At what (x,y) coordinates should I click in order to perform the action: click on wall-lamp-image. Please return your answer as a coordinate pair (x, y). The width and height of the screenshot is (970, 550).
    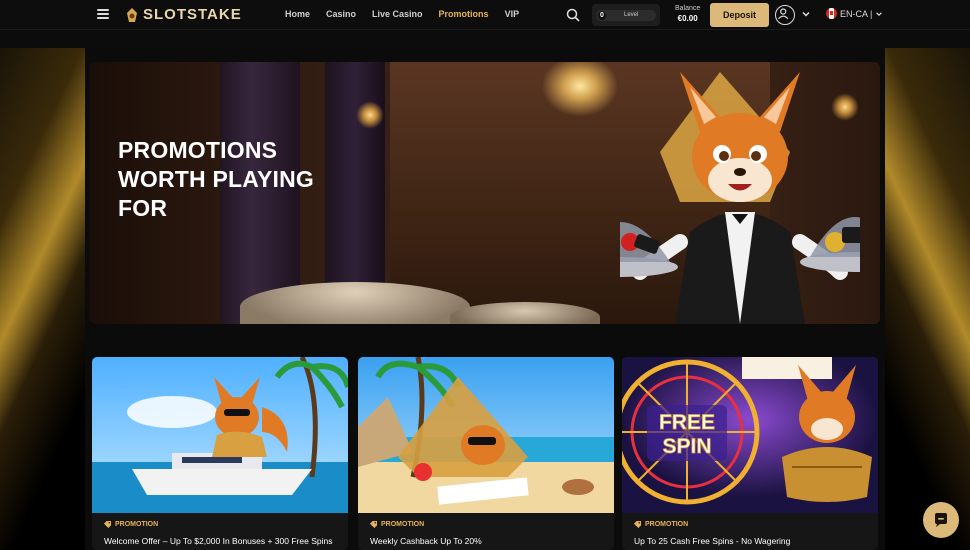
    Looking at the image, I should click on (370, 115).